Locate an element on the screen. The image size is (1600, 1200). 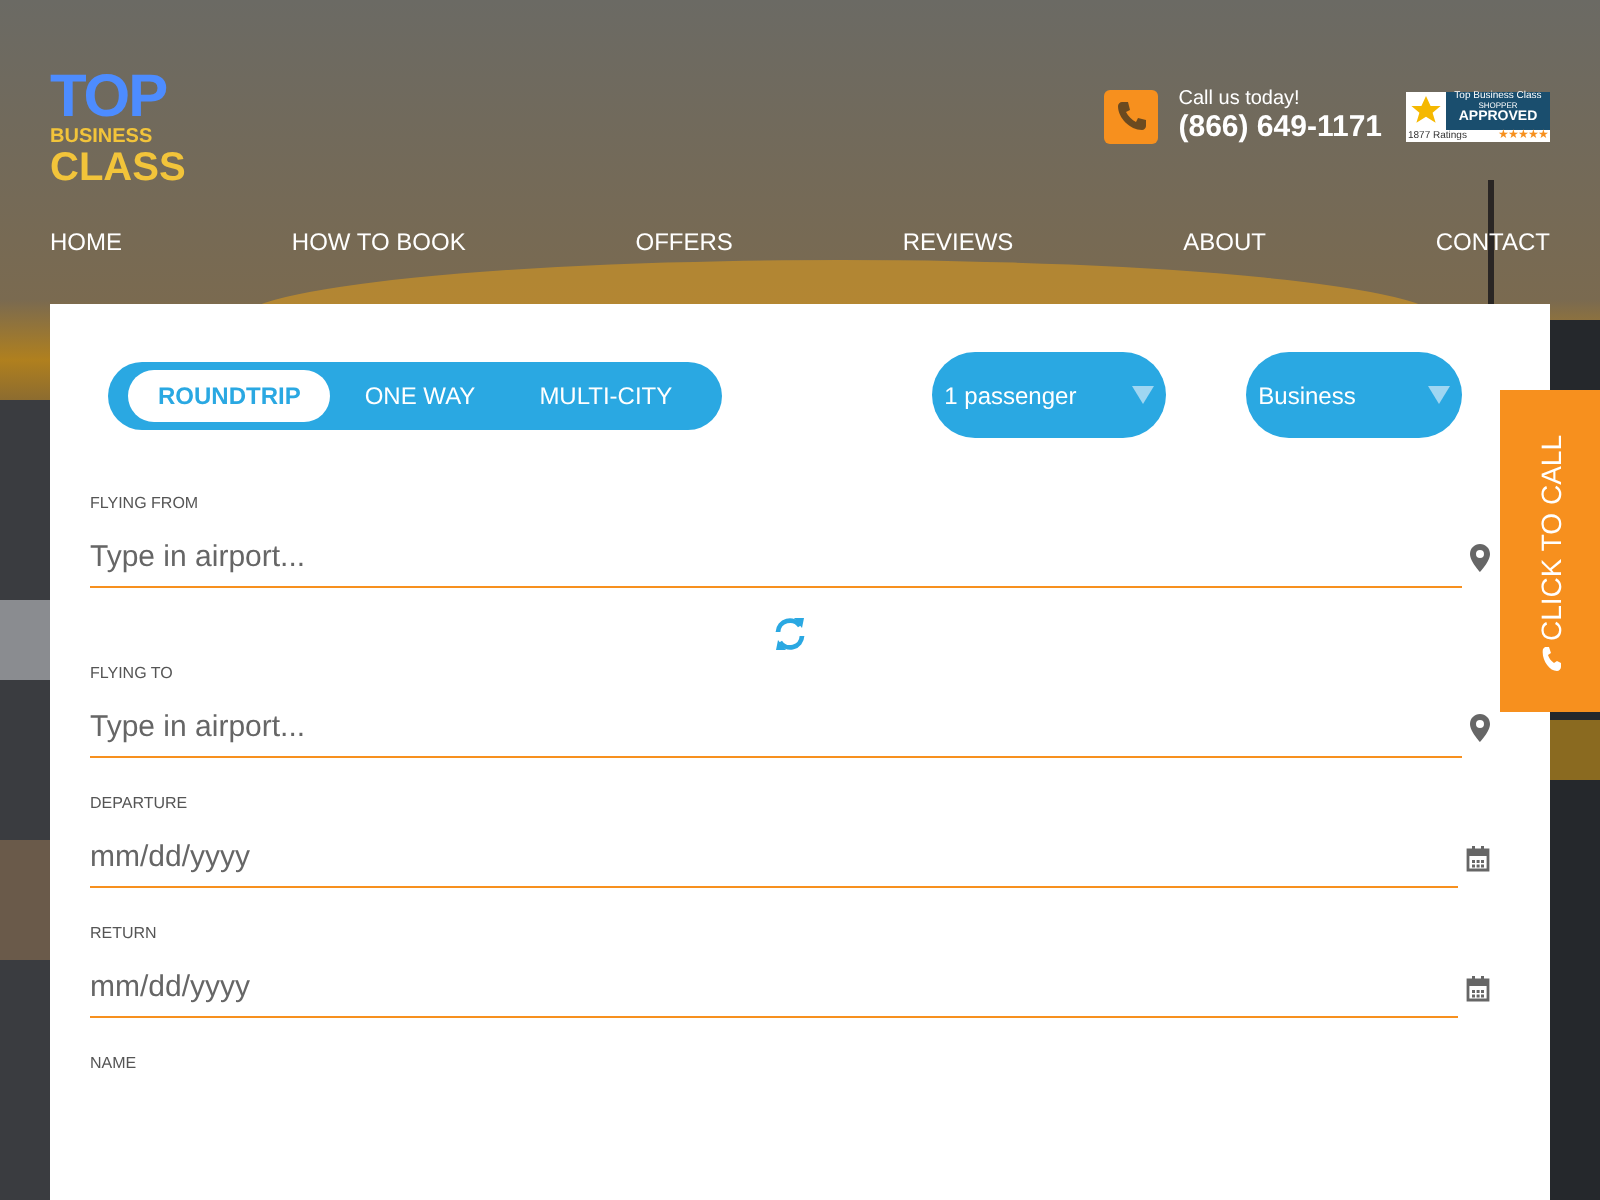
field-label: NAME is located at coordinates (113, 1063).